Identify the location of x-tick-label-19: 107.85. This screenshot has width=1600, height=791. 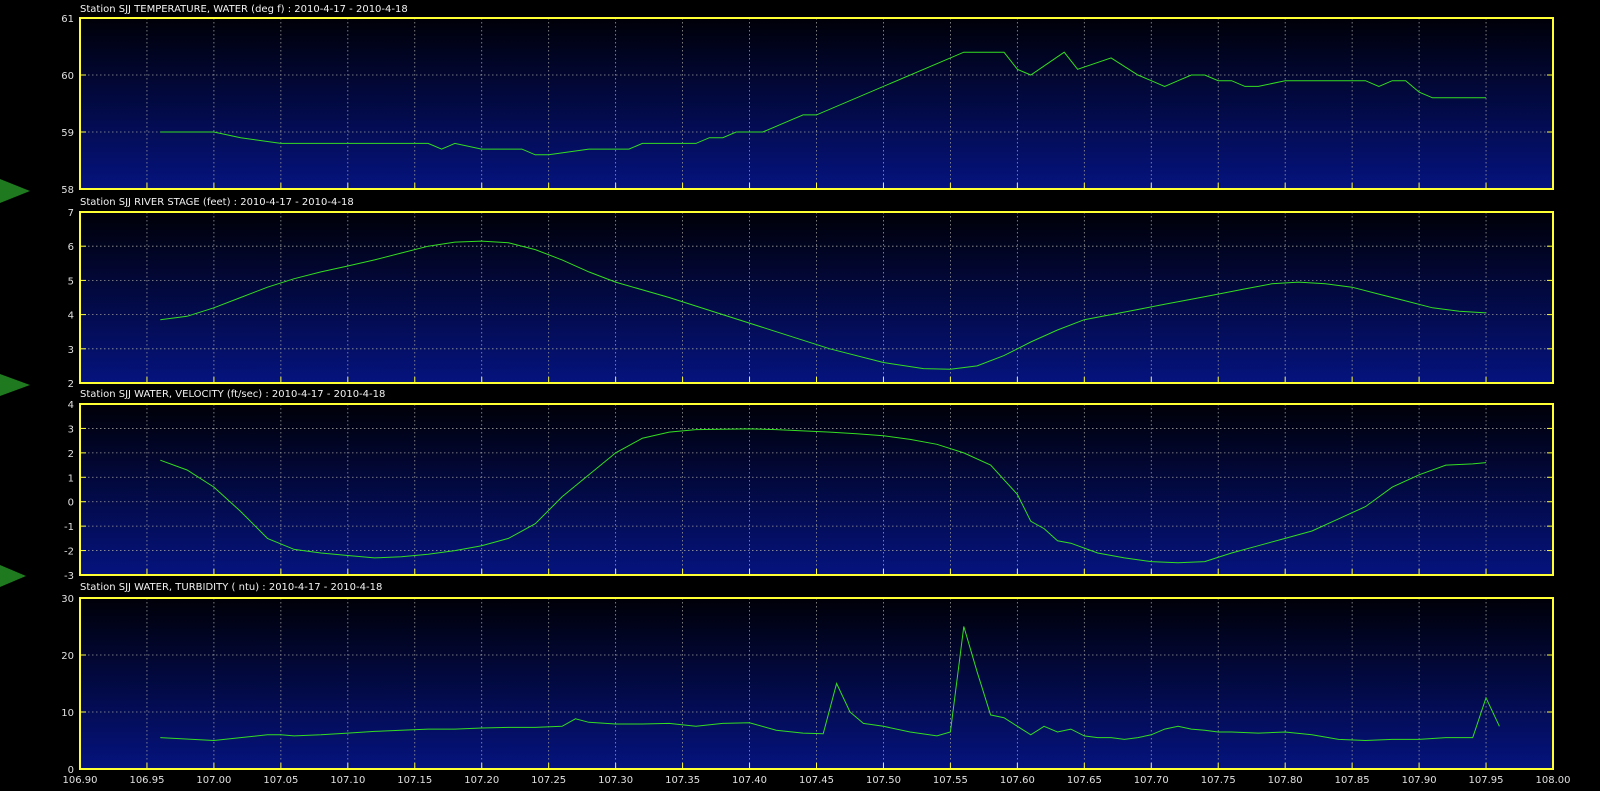
(1352, 780).